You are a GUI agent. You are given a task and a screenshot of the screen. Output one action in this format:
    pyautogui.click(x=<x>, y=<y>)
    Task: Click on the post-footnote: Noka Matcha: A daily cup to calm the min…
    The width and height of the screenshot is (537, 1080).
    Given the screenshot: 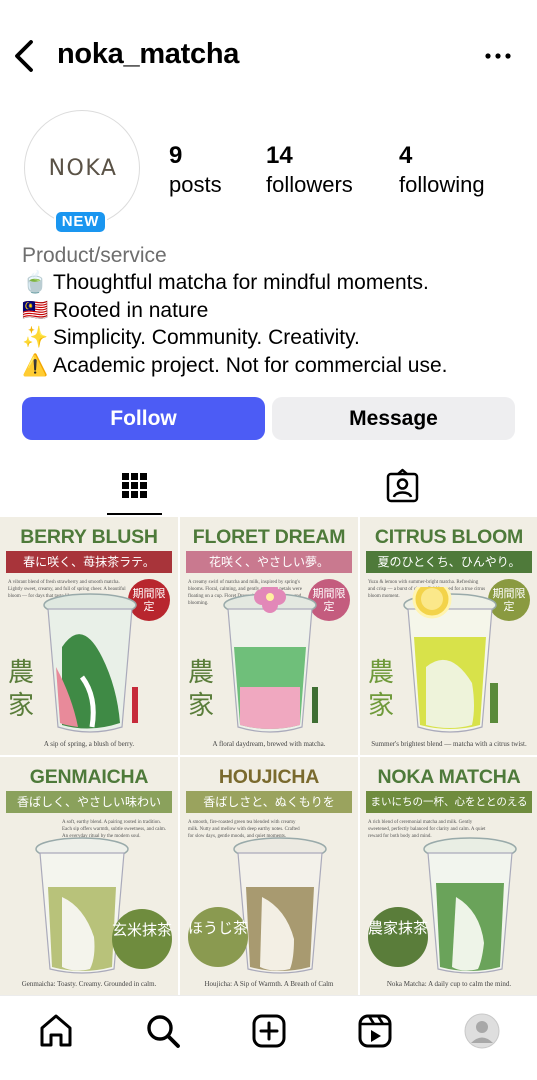 What is the action you would take?
    pyautogui.click(x=449, y=984)
    